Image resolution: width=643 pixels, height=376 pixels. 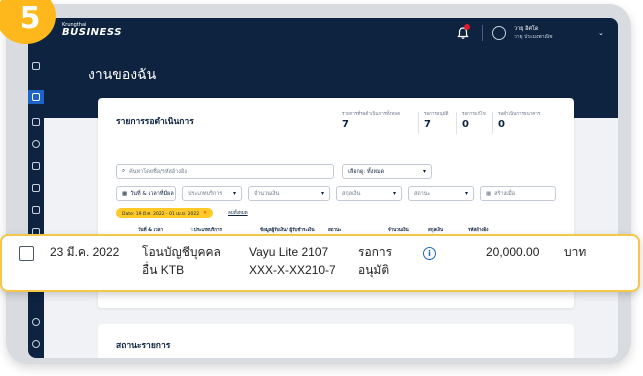 What do you see at coordinates (36, 166) in the screenshot?
I see `payment-icon` at bounding box center [36, 166].